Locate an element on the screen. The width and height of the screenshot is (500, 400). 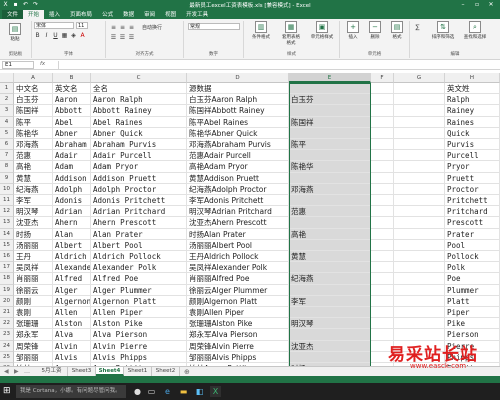
cell-h: Pritchard is located at coordinates (472, 212).